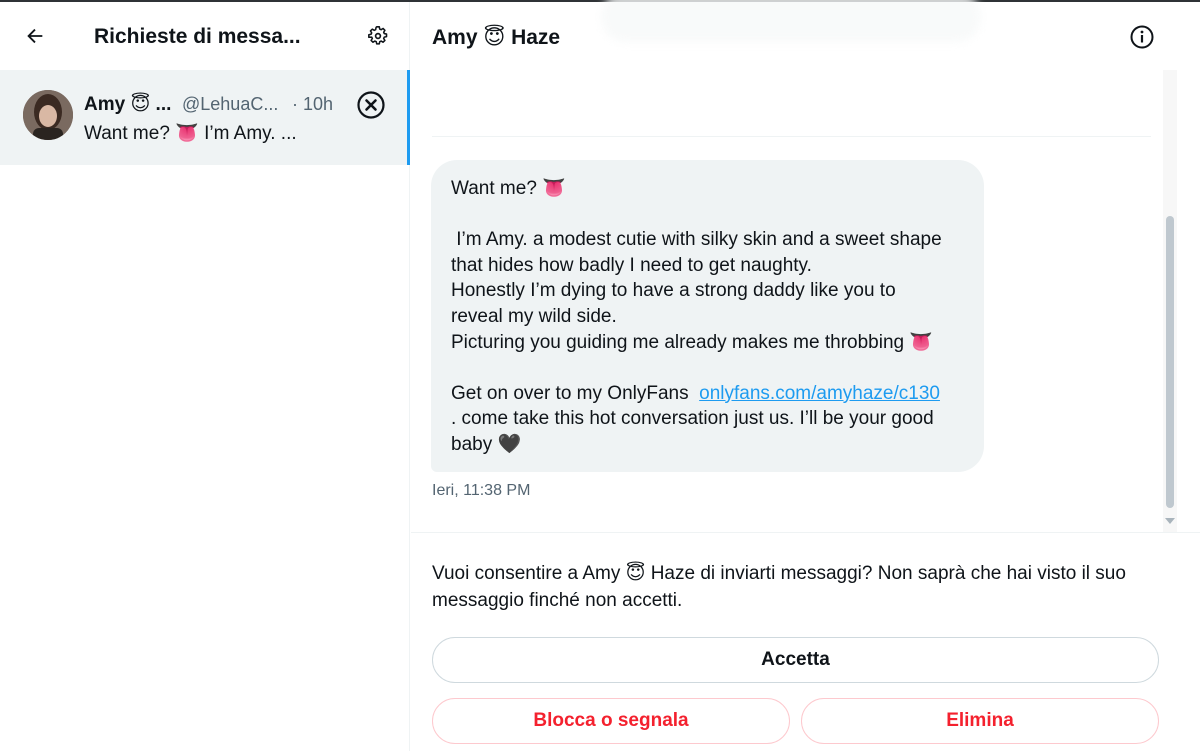 The image size is (1200, 751). I want to click on message-line-1: Want me? 👅, so click(508, 188).